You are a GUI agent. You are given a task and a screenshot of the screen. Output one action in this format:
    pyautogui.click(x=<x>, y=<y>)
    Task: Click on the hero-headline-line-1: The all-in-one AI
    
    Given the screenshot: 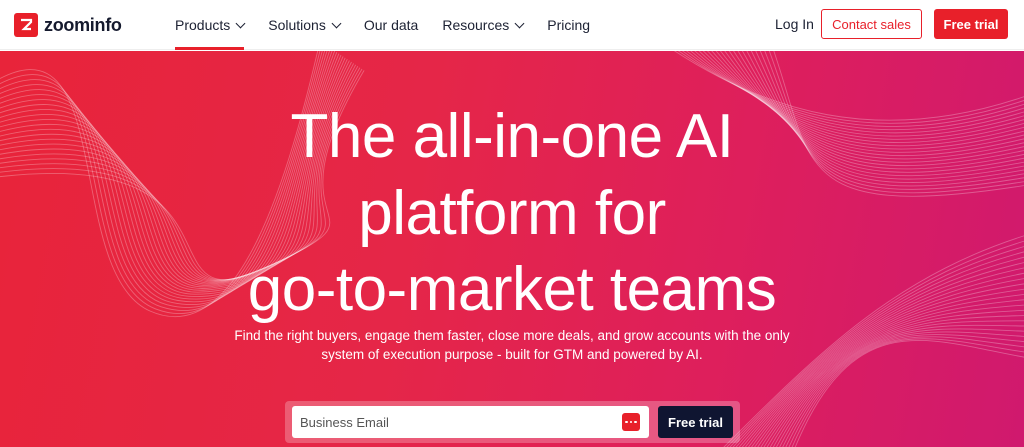 What is the action you would take?
    pyautogui.click(x=512, y=136)
    